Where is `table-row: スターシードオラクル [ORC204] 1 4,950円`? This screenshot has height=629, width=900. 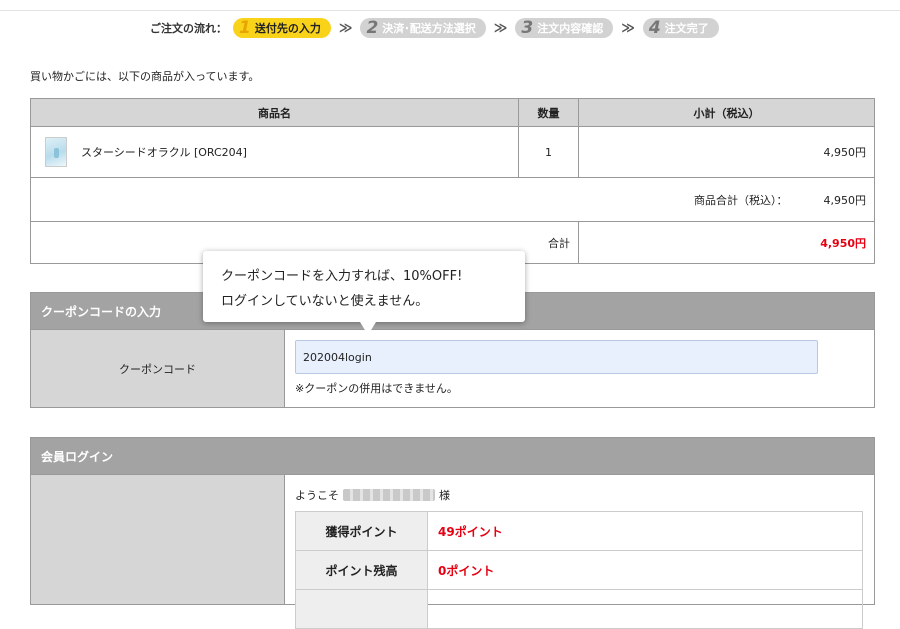 table-row: スターシードオラクル [ORC204] 1 4,950円 is located at coordinates (452, 152).